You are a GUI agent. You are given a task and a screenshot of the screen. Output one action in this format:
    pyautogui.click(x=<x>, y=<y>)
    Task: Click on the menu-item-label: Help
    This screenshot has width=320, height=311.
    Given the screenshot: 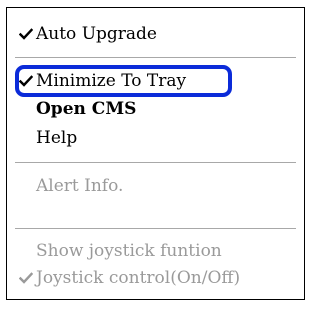 What is the action you would take?
    pyautogui.click(x=57, y=138)
    